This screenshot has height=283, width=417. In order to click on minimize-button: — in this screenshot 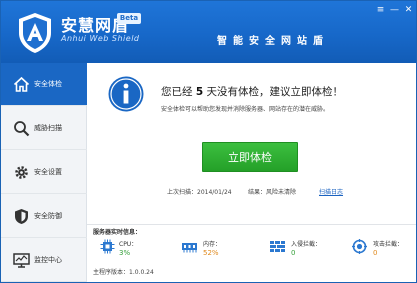, I will do `click(394, 10)`.